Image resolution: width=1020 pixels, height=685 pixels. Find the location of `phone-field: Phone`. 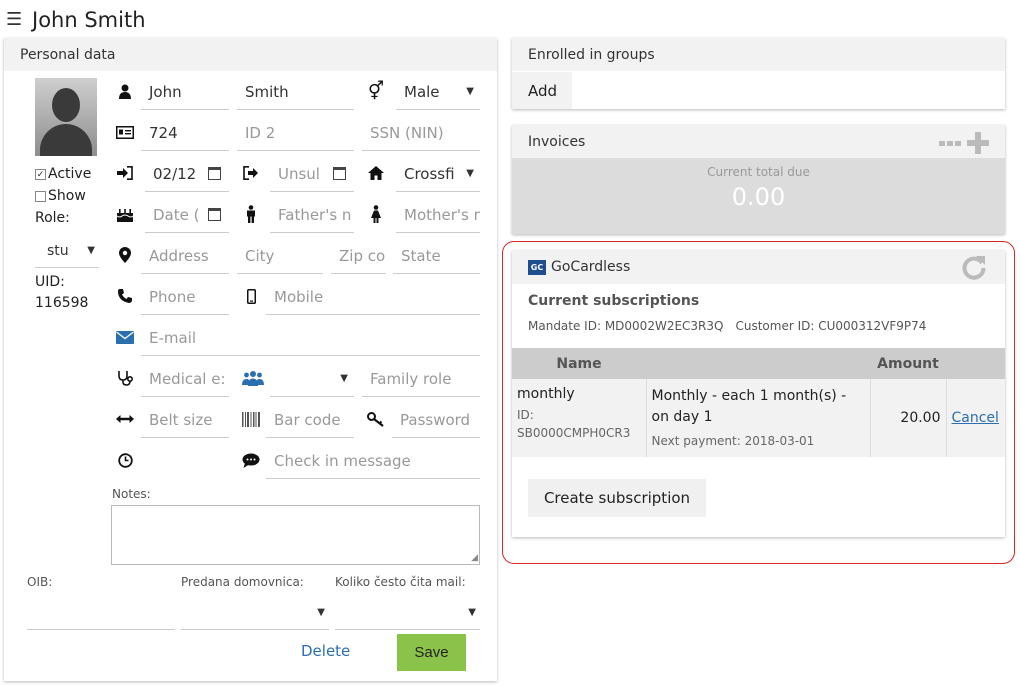

phone-field: Phone is located at coordinates (185, 297).